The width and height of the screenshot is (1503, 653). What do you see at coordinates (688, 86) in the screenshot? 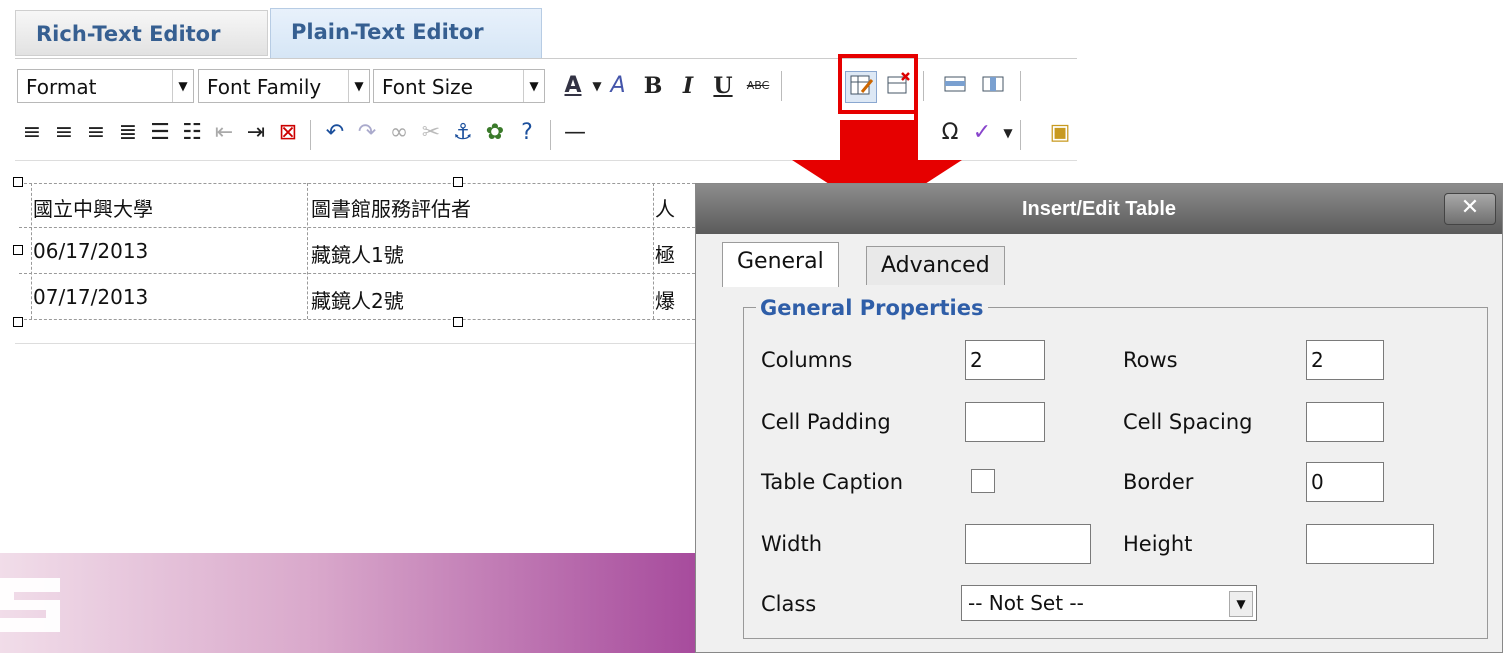
I see `italic-button: I` at bounding box center [688, 86].